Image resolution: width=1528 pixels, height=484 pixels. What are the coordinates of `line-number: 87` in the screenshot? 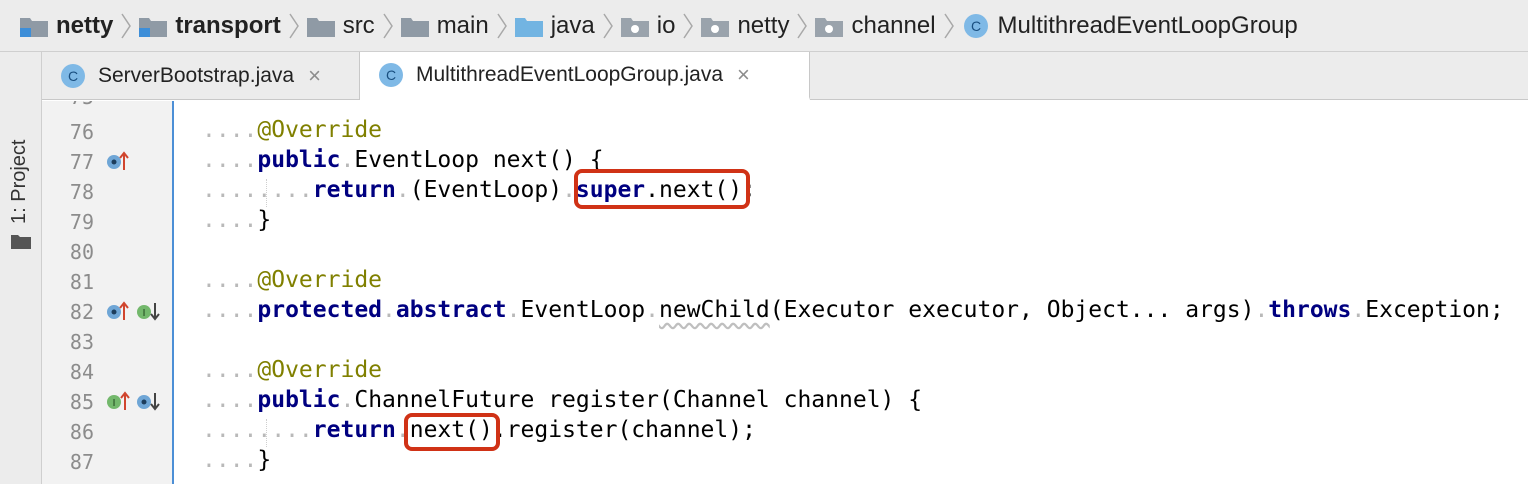 It's located at (81, 462).